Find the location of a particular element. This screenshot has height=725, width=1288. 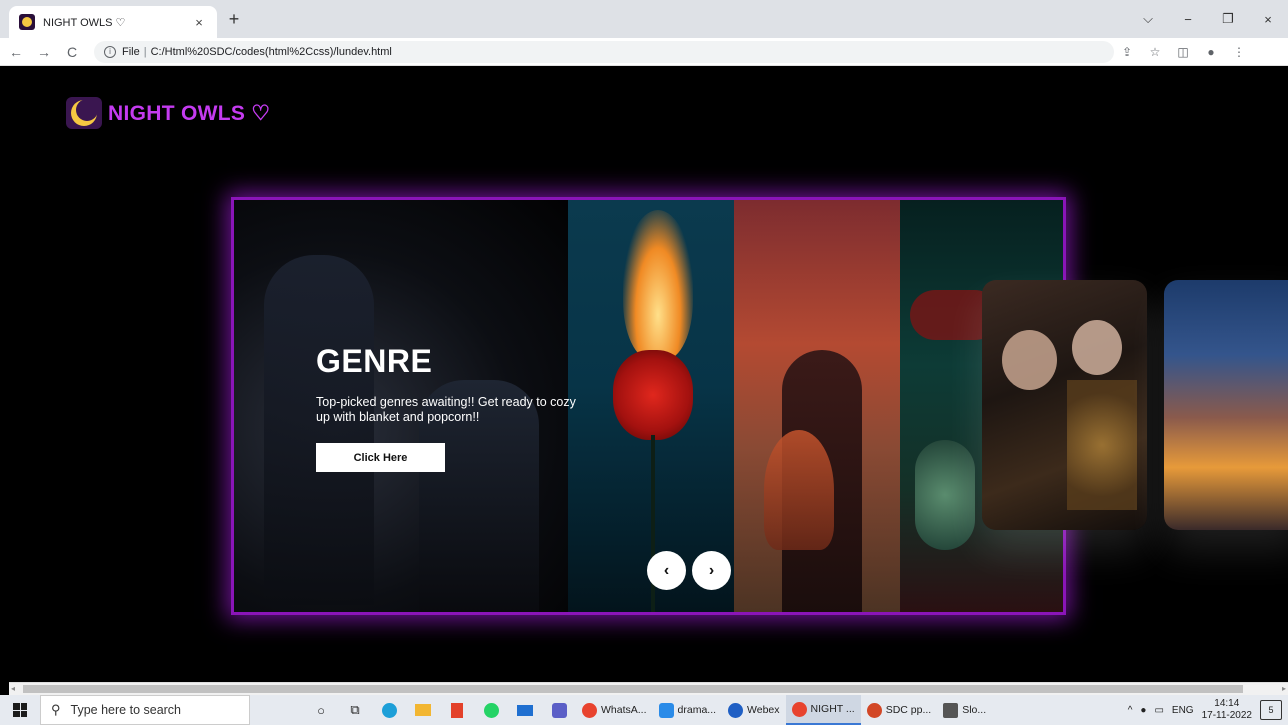

tab-title: NIGHT OWLS ♡ is located at coordinates (84, 22).